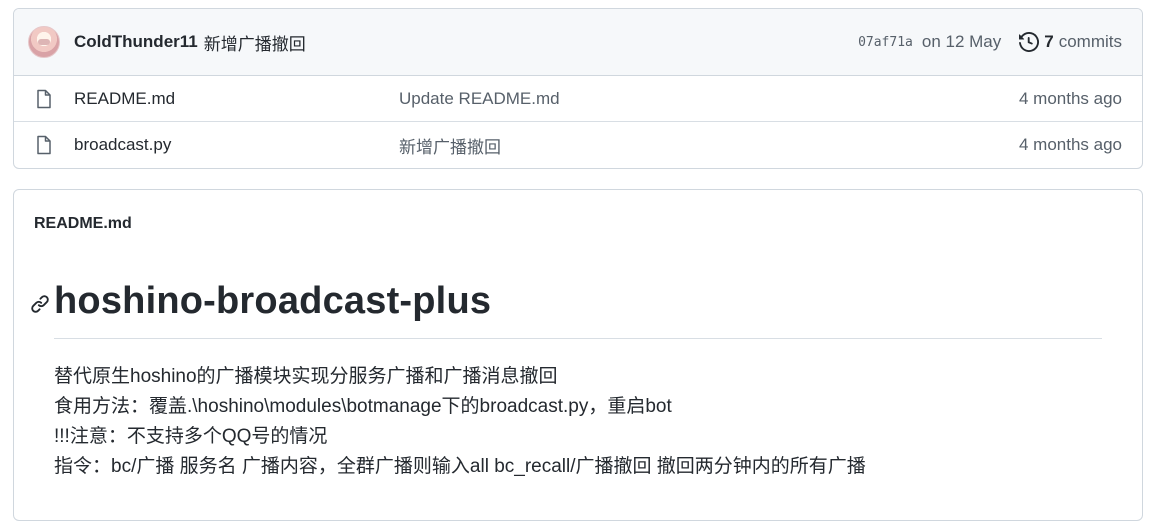  I want to click on readme-header: README.md, so click(83, 224).